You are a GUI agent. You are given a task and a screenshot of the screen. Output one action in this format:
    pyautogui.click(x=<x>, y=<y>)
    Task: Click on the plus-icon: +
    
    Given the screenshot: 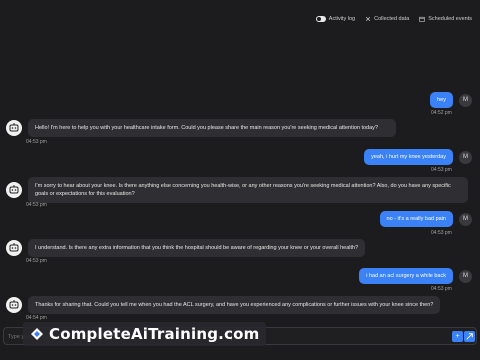 What is the action you would take?
    pyautogui.click(x=457, y=336)
    